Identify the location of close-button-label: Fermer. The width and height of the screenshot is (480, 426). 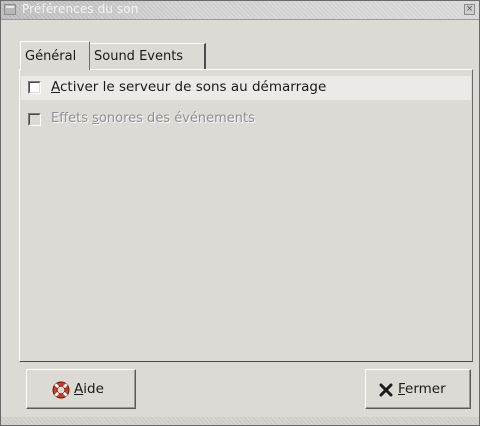
(422, 389).